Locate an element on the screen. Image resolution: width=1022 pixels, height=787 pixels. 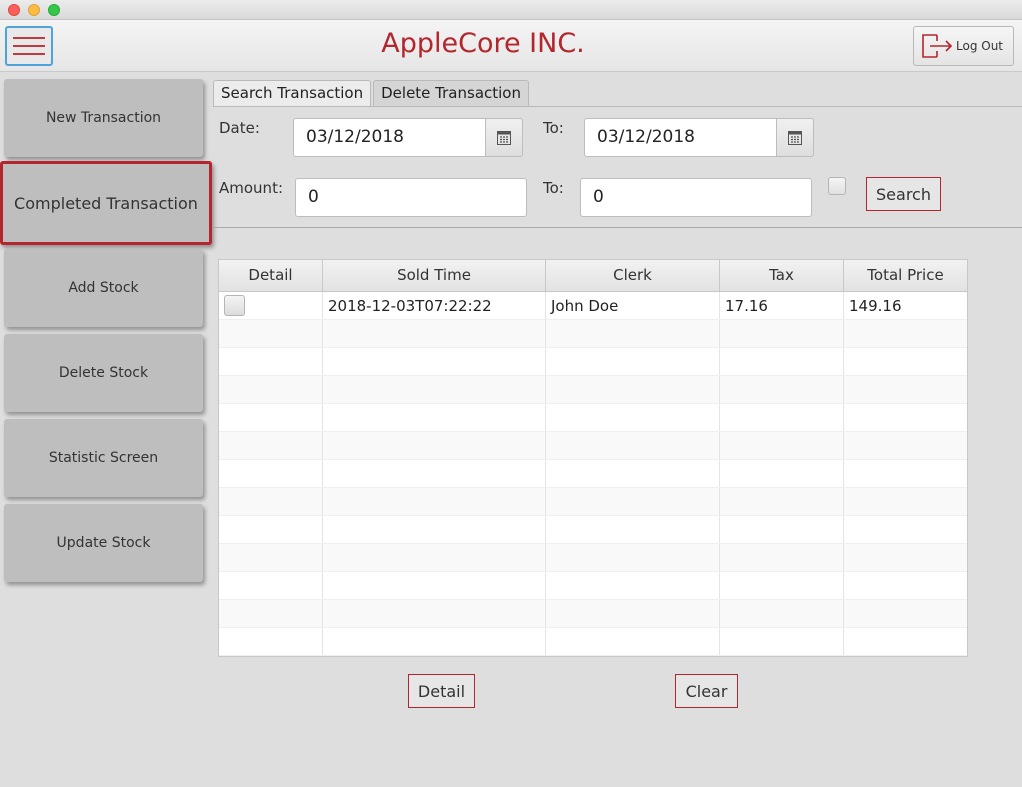
sidebar-item-label: Delete Stock is located at coordinates (103, 373).